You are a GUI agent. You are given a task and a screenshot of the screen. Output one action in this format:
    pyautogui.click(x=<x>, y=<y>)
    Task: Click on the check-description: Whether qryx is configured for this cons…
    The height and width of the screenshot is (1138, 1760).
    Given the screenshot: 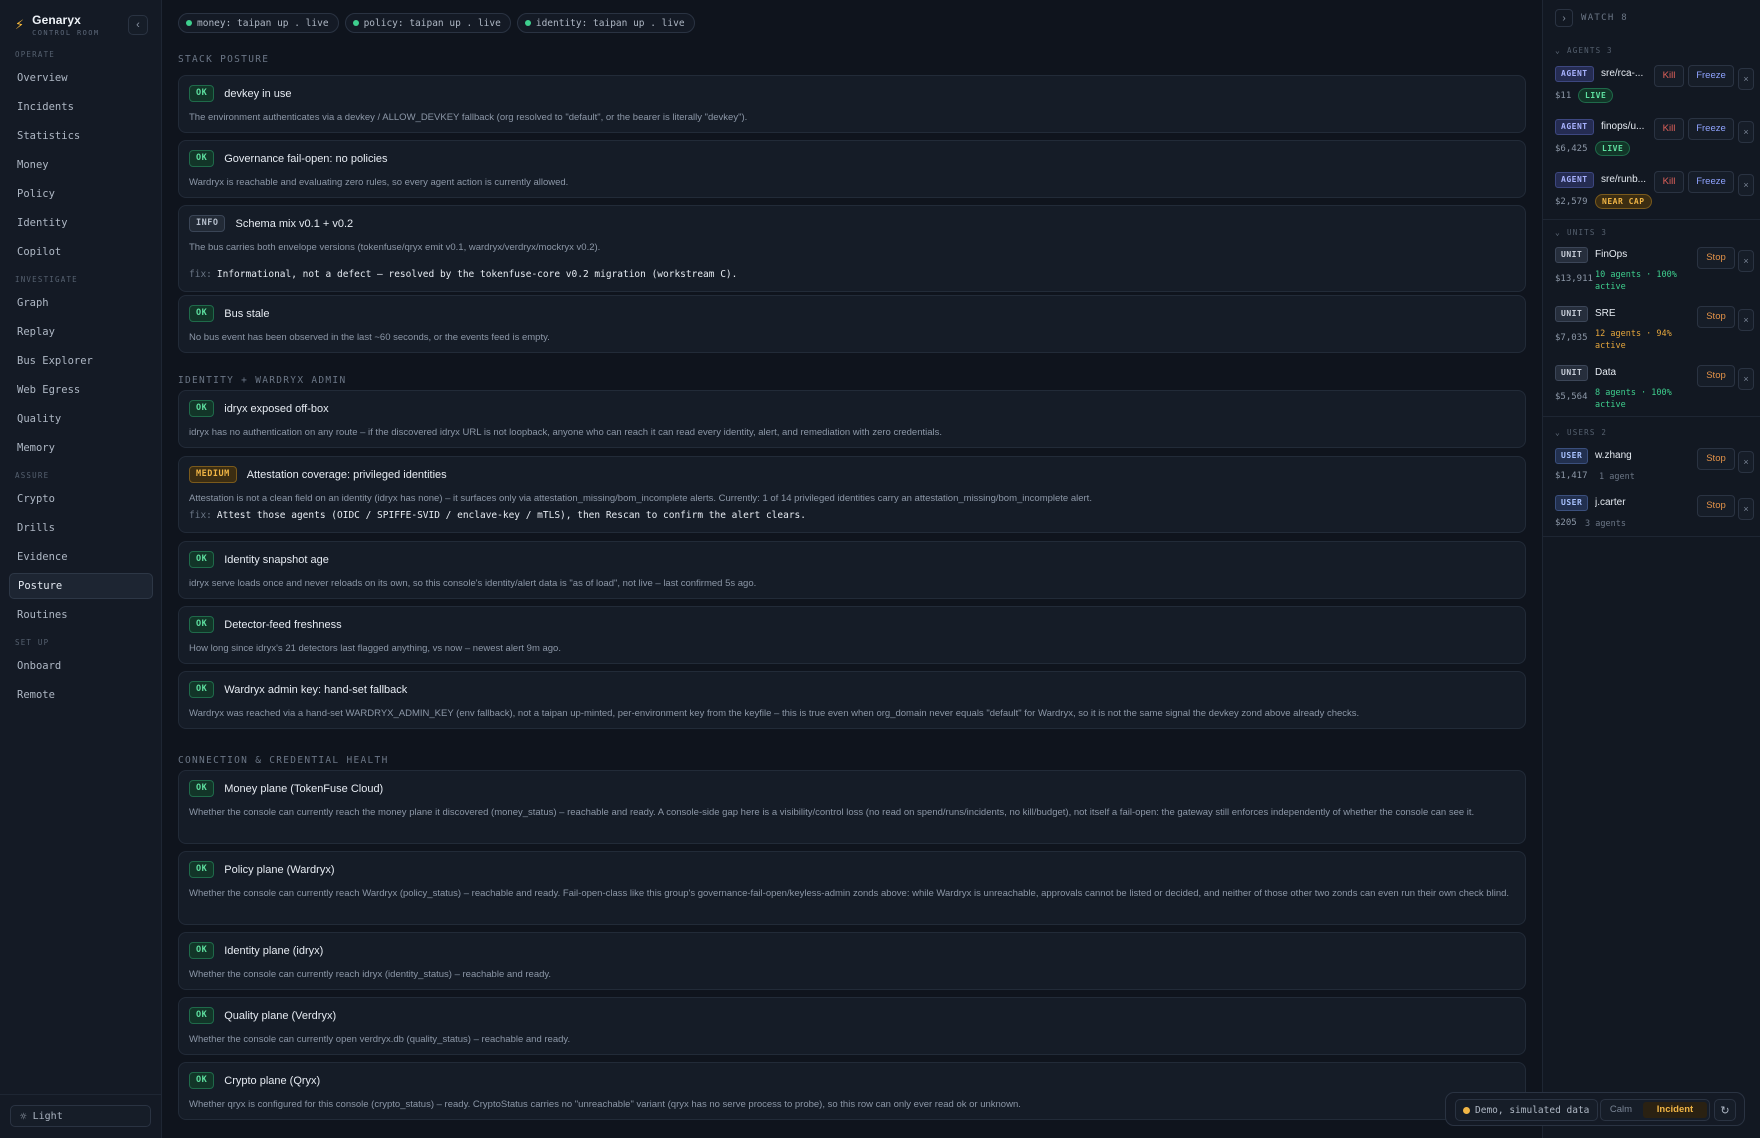 What is the action you would take?
    pyautogui.click(x=605, y=1104)
    